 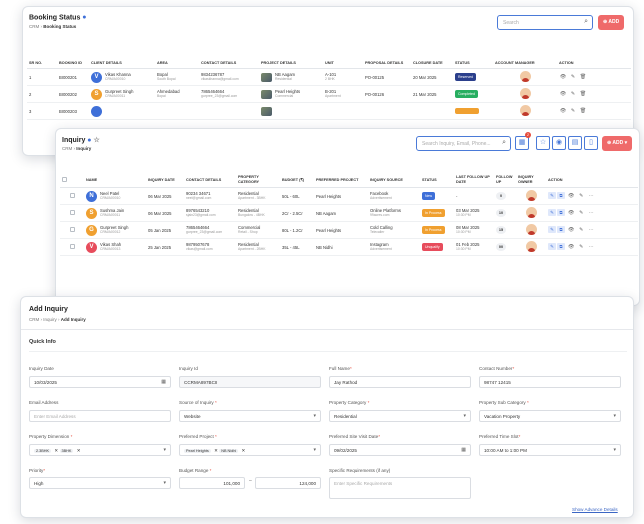 I want to click on email: gurpree_23@gmail.com, so click(x=219, y=96).